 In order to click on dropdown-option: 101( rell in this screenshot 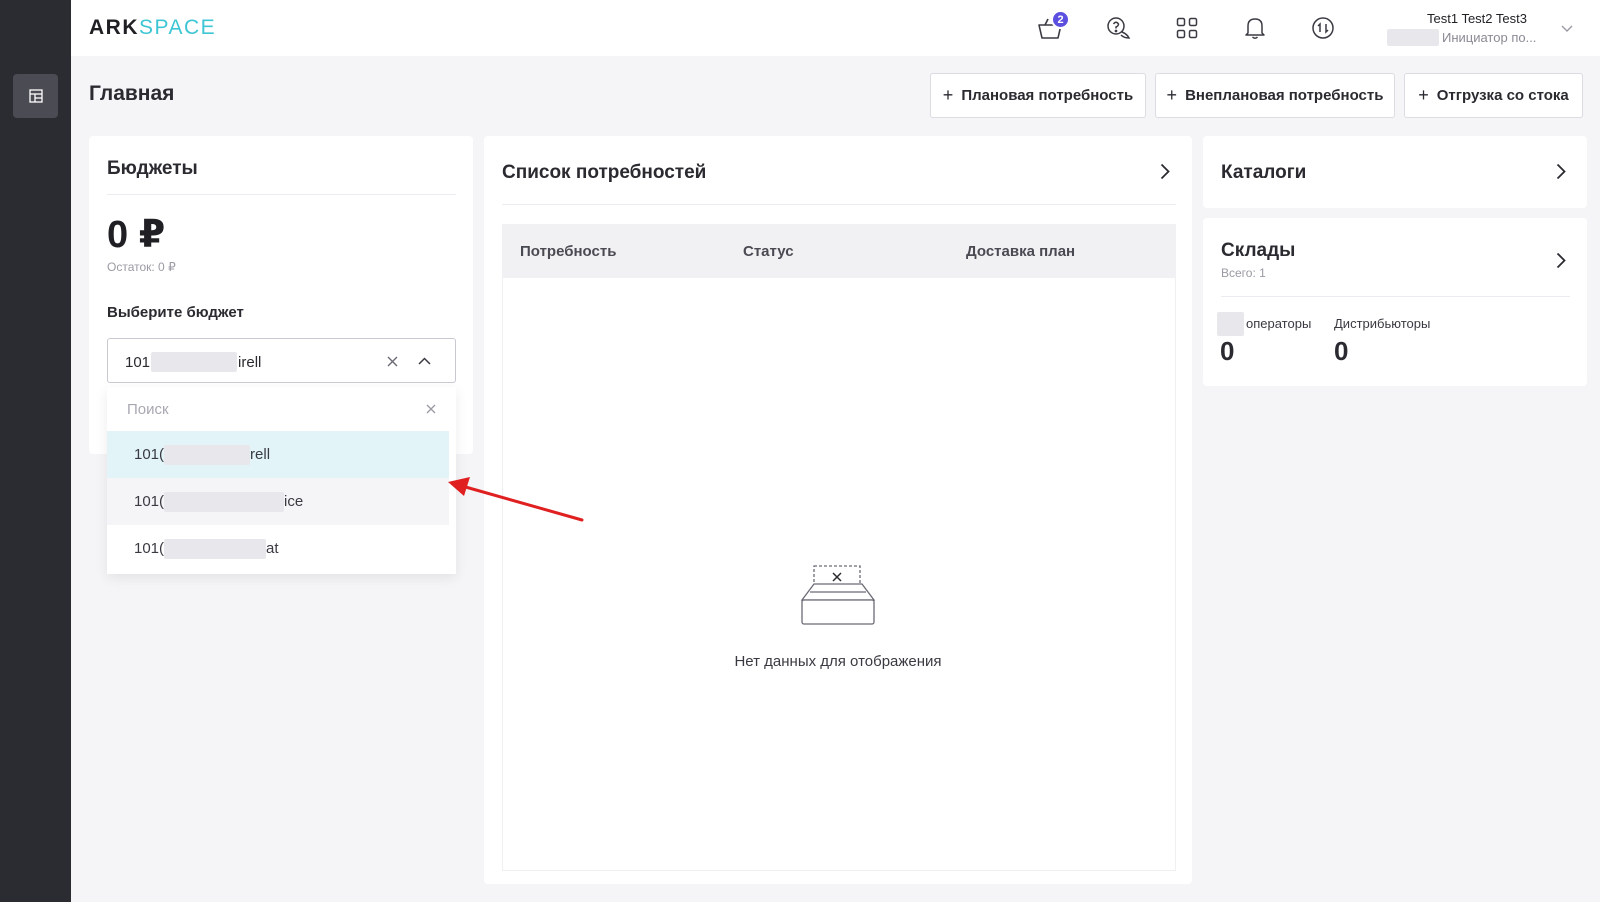, I will do `click(278, 454)`.